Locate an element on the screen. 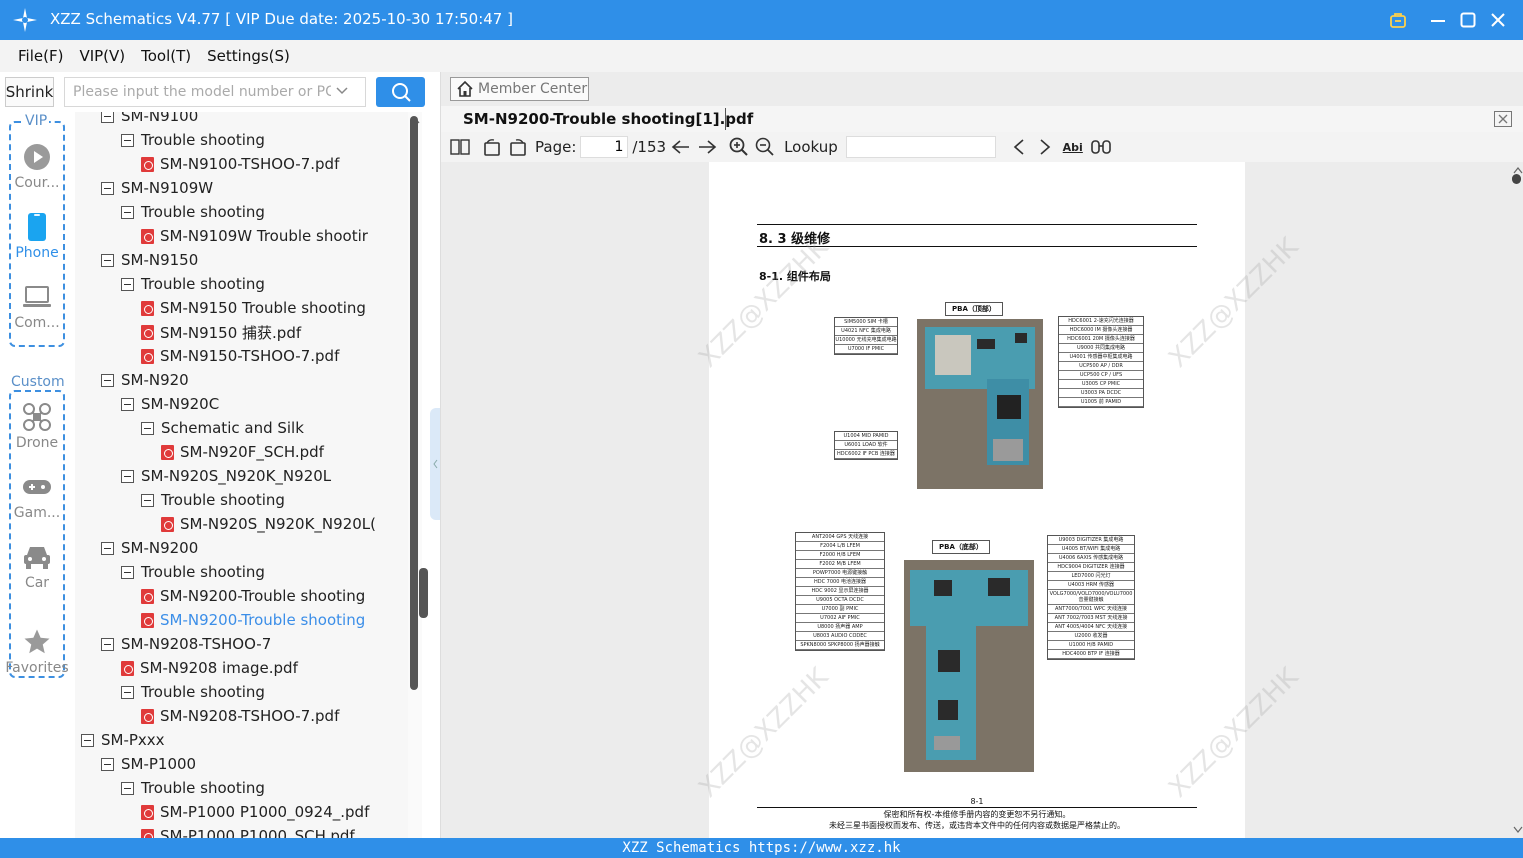 The width and height of the screenshot is (1523, 858). zoom-in-icon is located at coordinates (739, 147).